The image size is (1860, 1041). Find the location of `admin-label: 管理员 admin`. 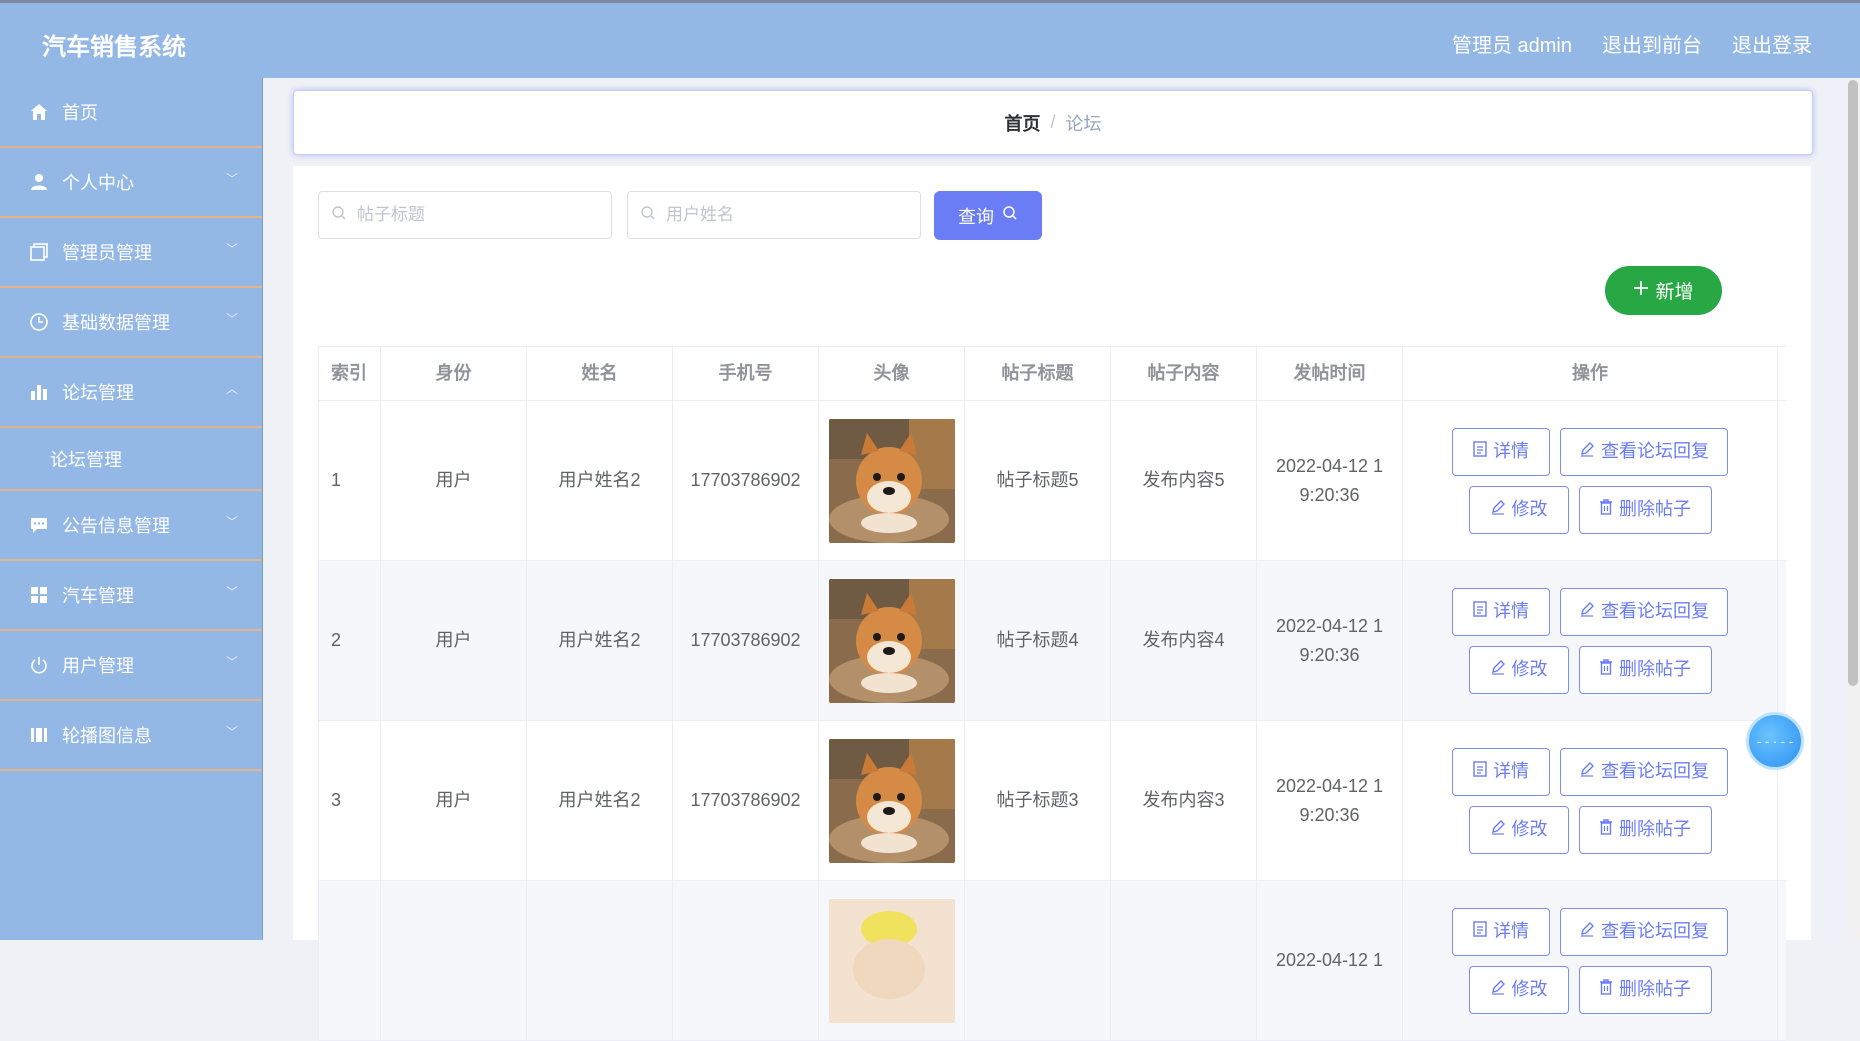

admin-label: 管理员 admin is located at coordinates (1512, 43).